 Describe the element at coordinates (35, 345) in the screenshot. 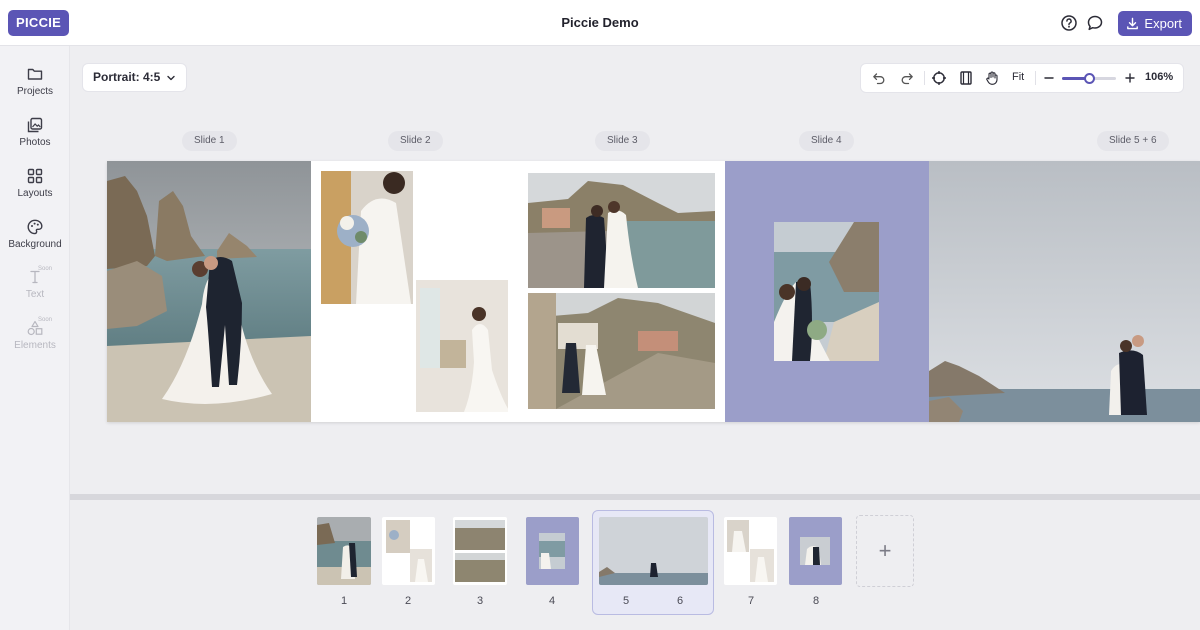

I see `sidebar-item-label: Elements` at that location.